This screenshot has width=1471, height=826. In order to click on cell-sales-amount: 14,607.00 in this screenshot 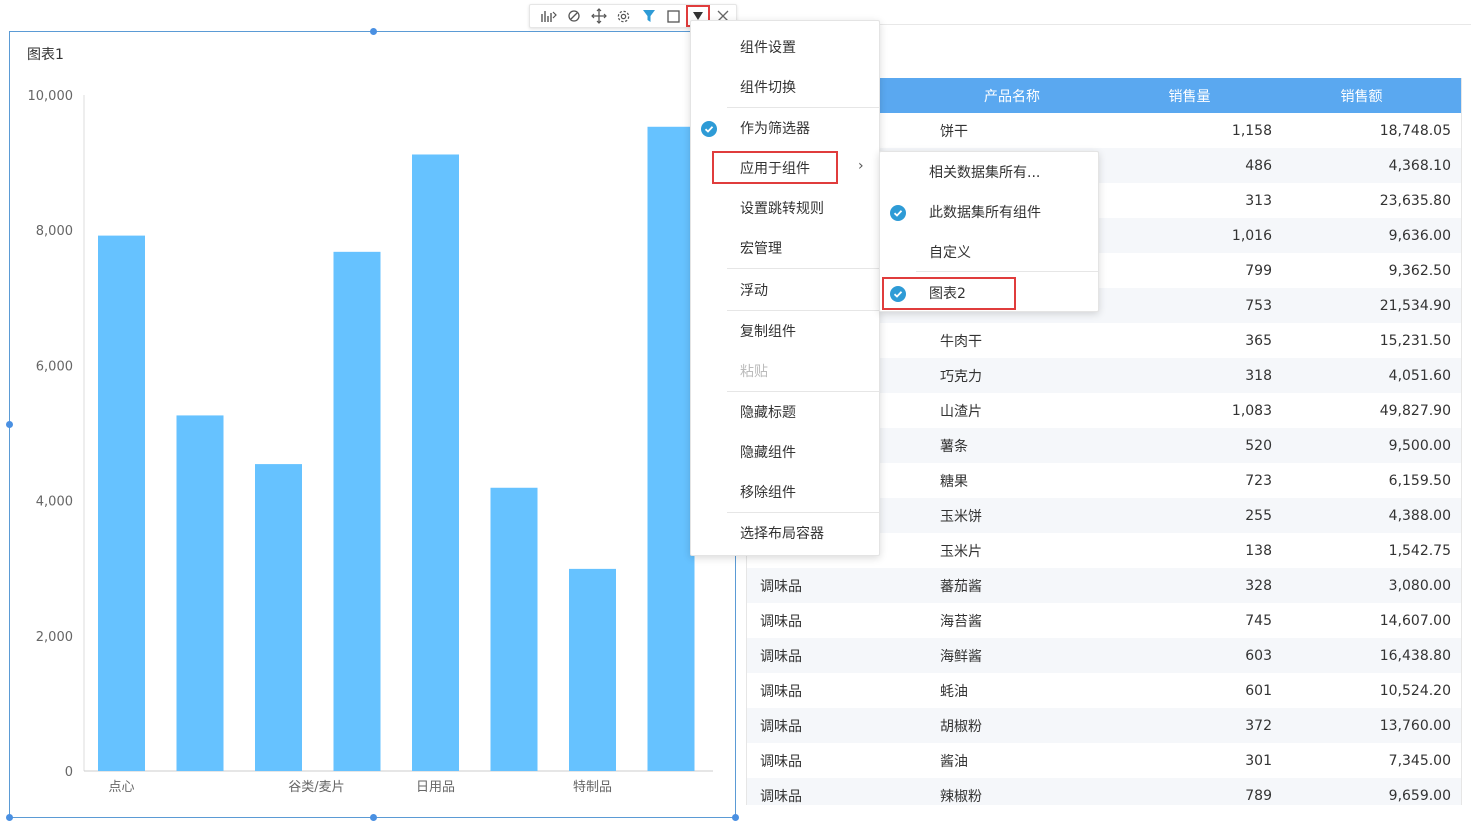, I will do `click(1415, 620)`.